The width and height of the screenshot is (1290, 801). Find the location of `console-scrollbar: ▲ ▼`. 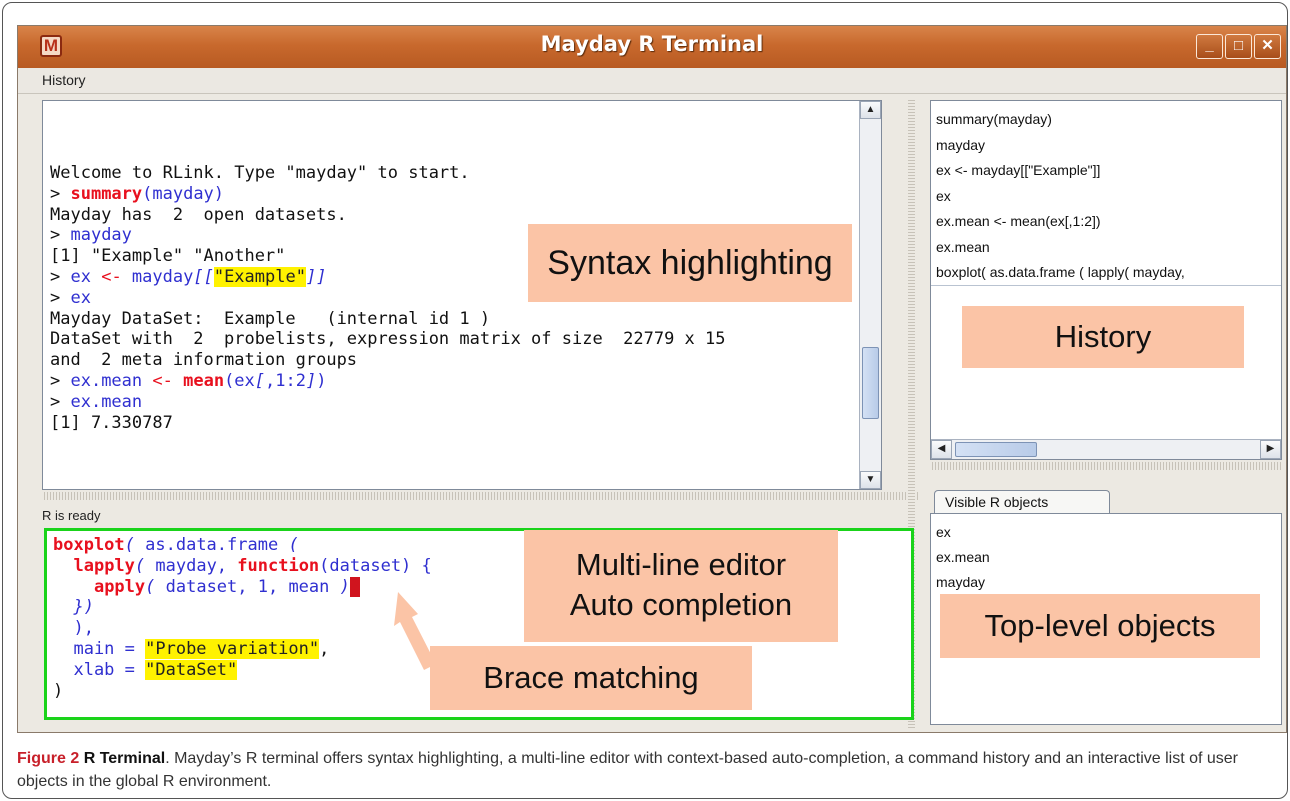

console-scrollbar: ▲ ▼ is located at coordinates (870, 295).